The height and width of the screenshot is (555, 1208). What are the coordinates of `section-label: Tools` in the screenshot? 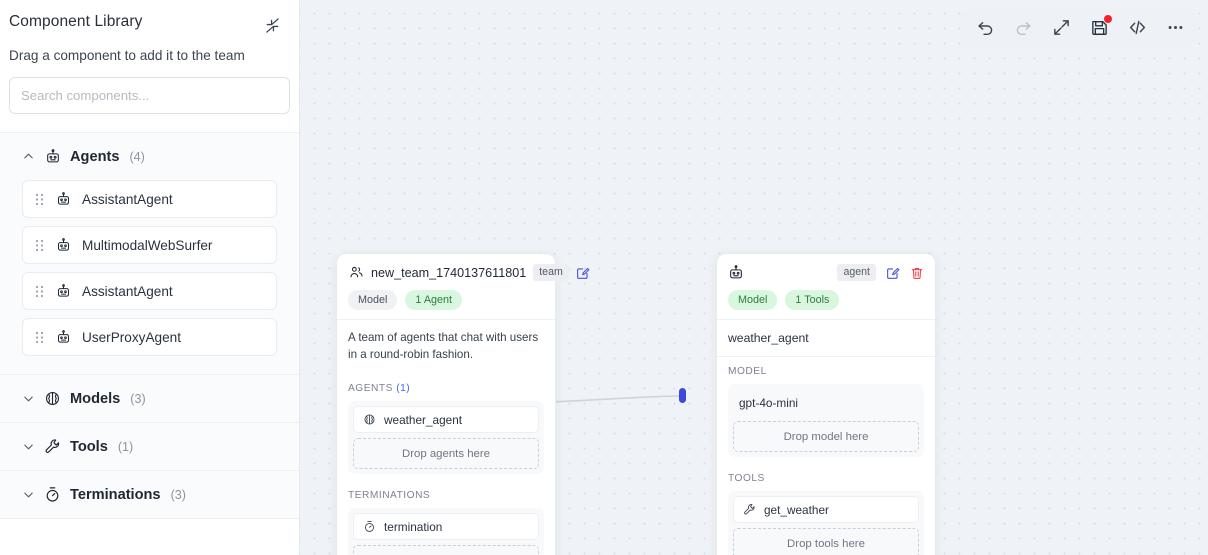 It's located at (89, 446).